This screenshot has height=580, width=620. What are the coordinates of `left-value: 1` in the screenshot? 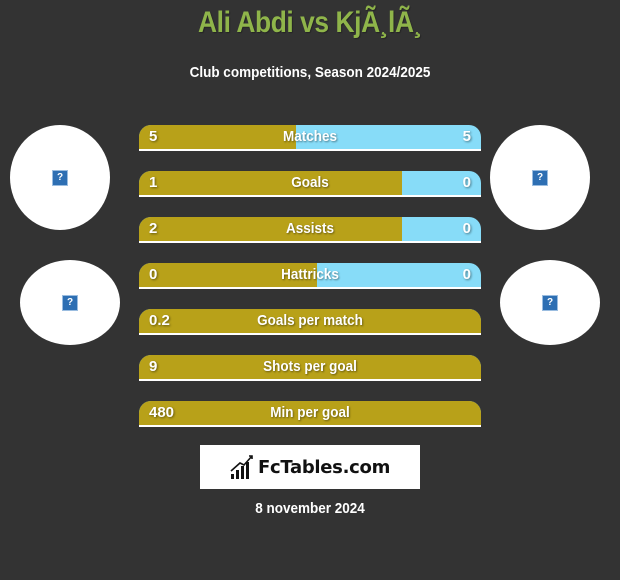 It's located at (153, 182).